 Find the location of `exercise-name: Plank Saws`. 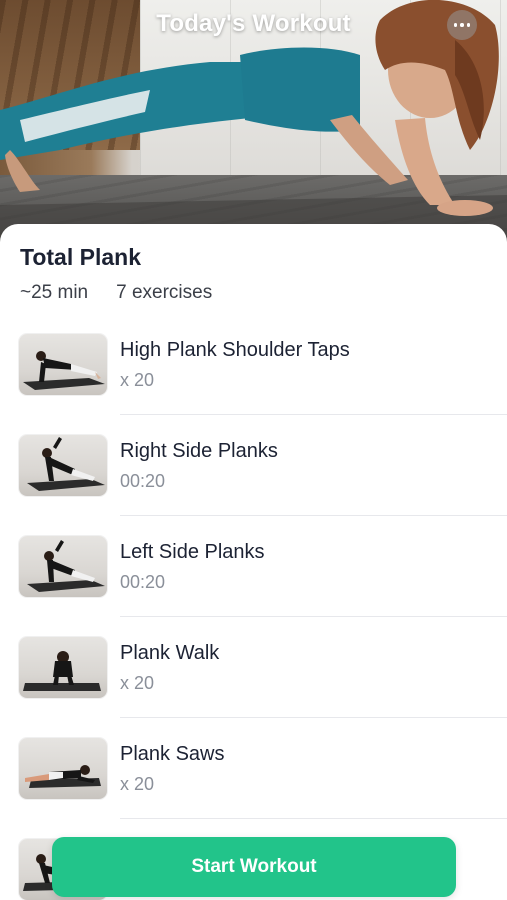

exercise-name: Plank Saws is located at coordinates (172, 754).